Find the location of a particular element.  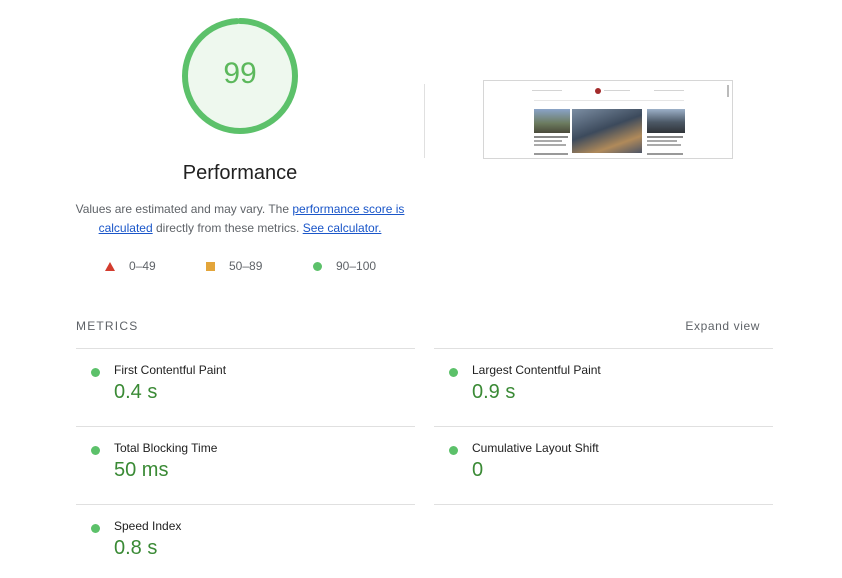

legend-item-fail: 0–49 is located at coordinates (130, 266).